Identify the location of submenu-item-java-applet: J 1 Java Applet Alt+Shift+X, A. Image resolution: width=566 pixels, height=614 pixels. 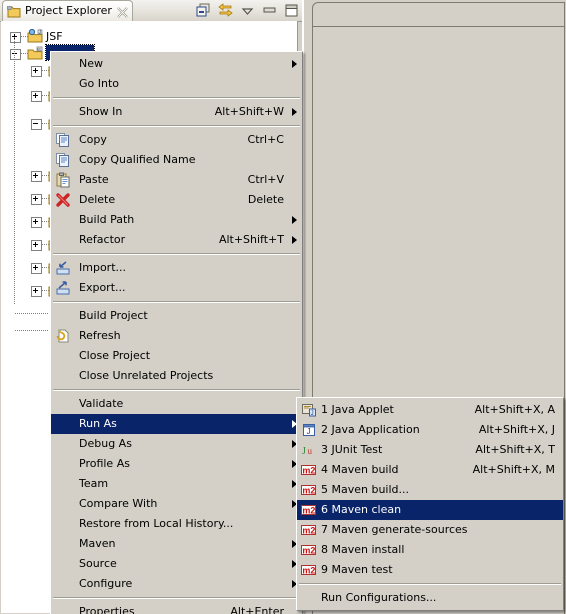
(430, 410).